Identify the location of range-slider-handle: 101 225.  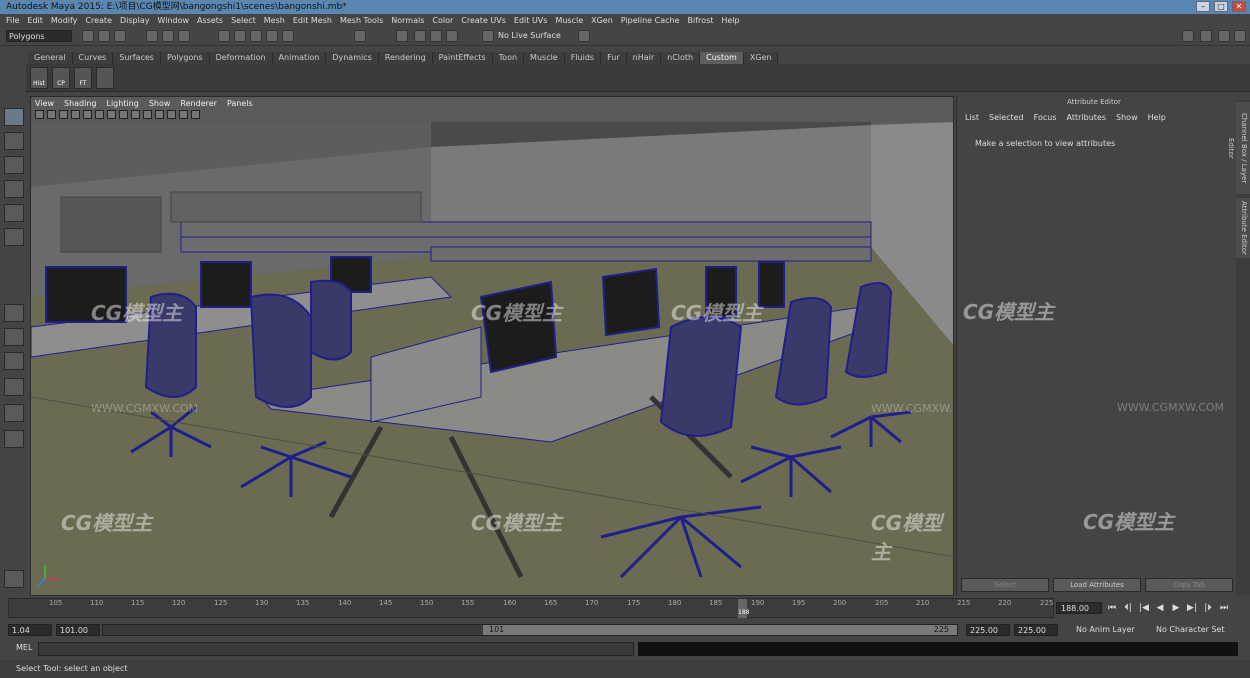
(720, 630).